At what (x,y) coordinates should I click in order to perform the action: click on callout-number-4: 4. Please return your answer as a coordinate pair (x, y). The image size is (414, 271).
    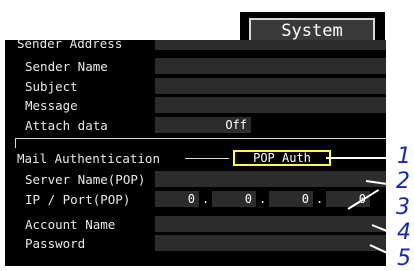
    Looking at the image, I should click on (404, 232).